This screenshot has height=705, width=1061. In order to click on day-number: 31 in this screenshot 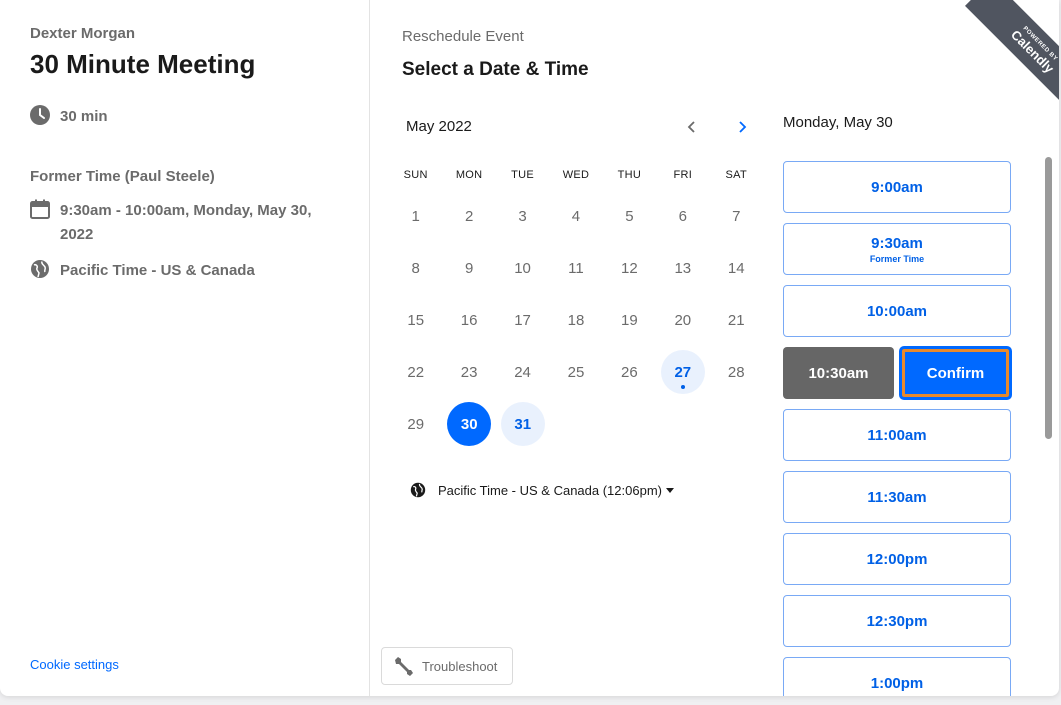, I will do `click(522, 424)`.